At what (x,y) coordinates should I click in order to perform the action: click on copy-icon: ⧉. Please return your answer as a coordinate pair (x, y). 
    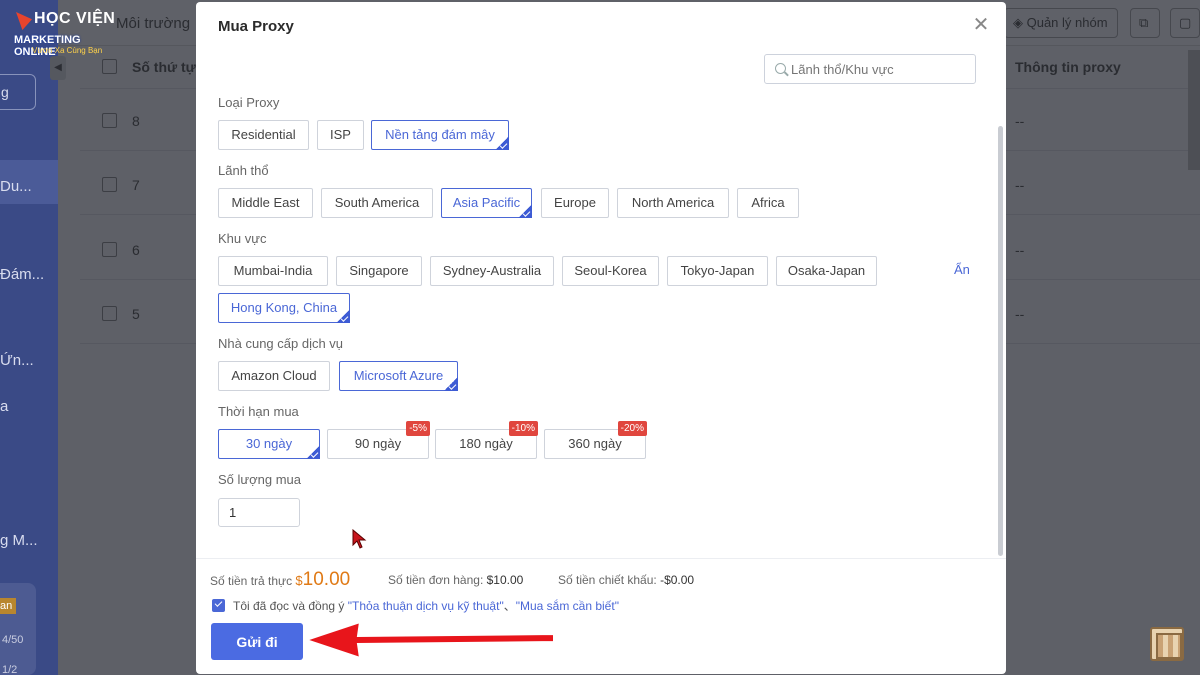
    Looking at the image, I should click on (1144, 22).